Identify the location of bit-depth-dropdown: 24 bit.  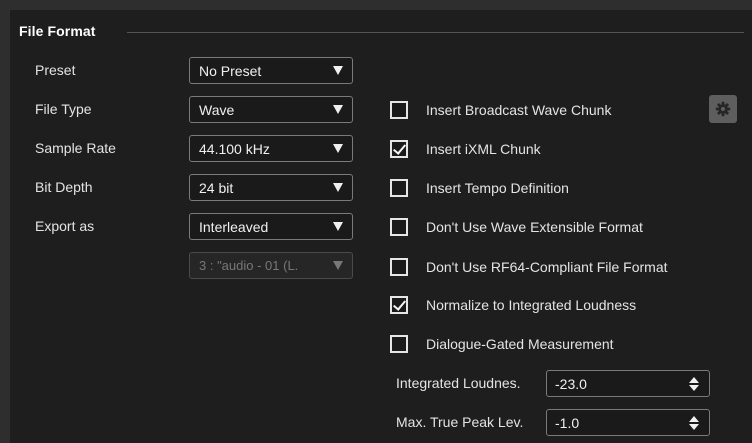
(271, 187).